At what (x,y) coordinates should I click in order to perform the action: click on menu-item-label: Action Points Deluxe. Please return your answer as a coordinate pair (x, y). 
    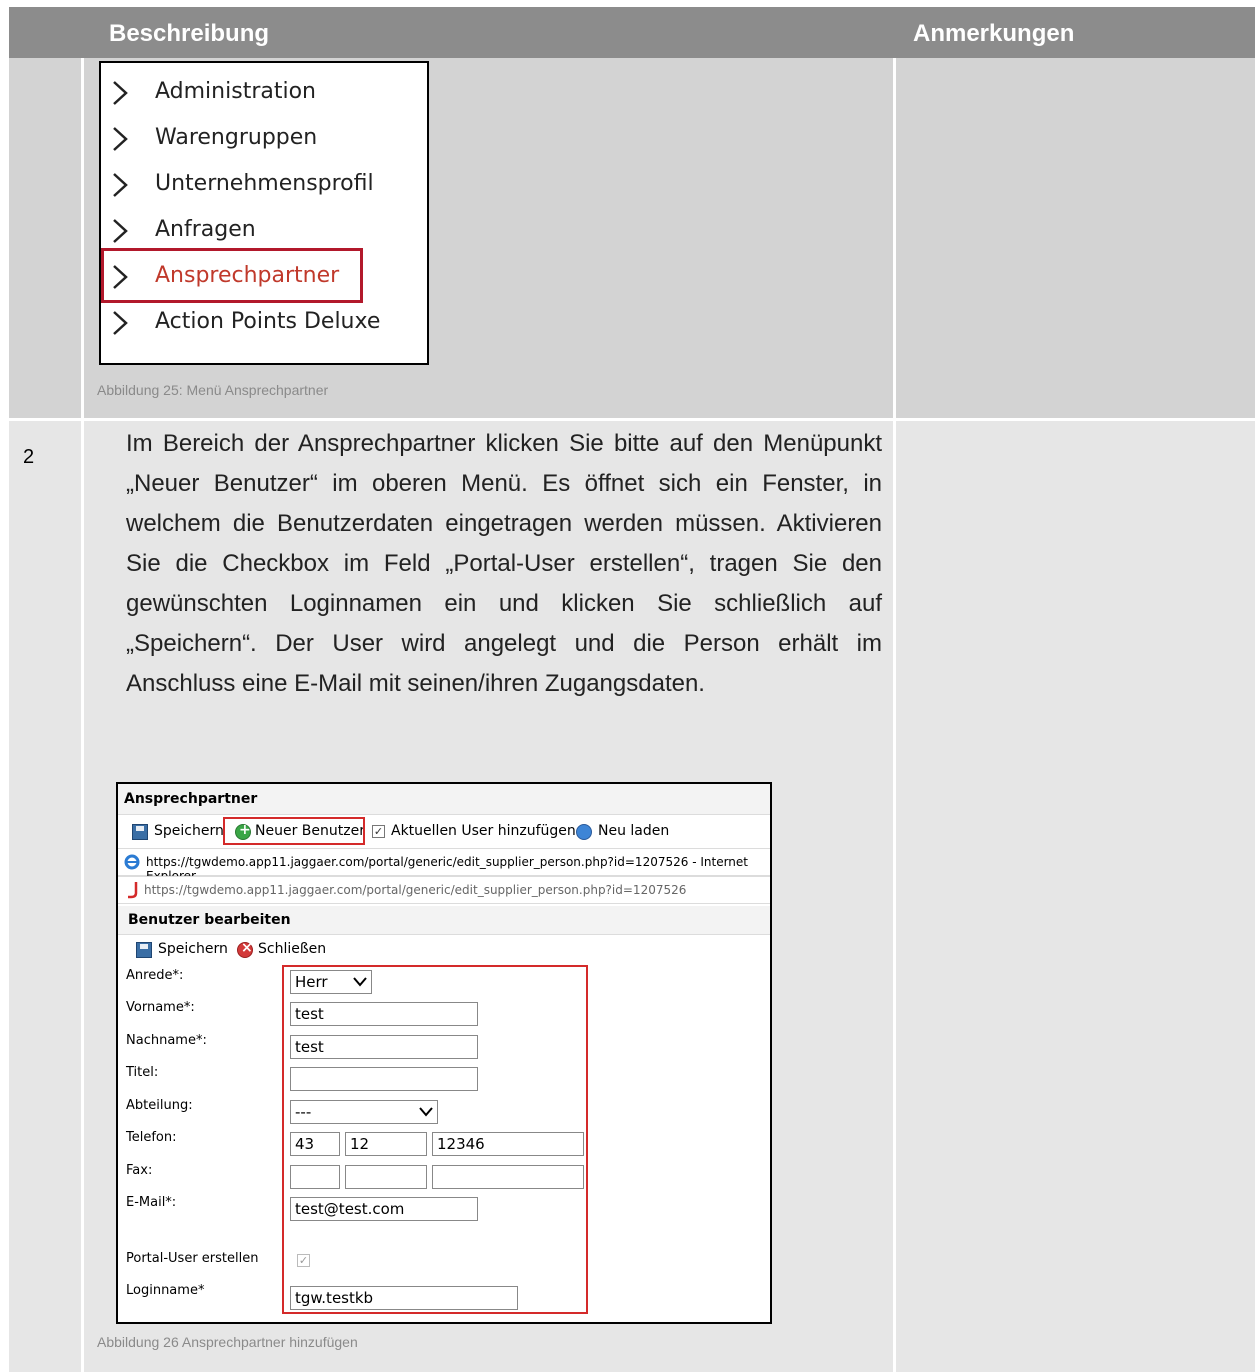
    Looking at the image, I should click on (268, 321).